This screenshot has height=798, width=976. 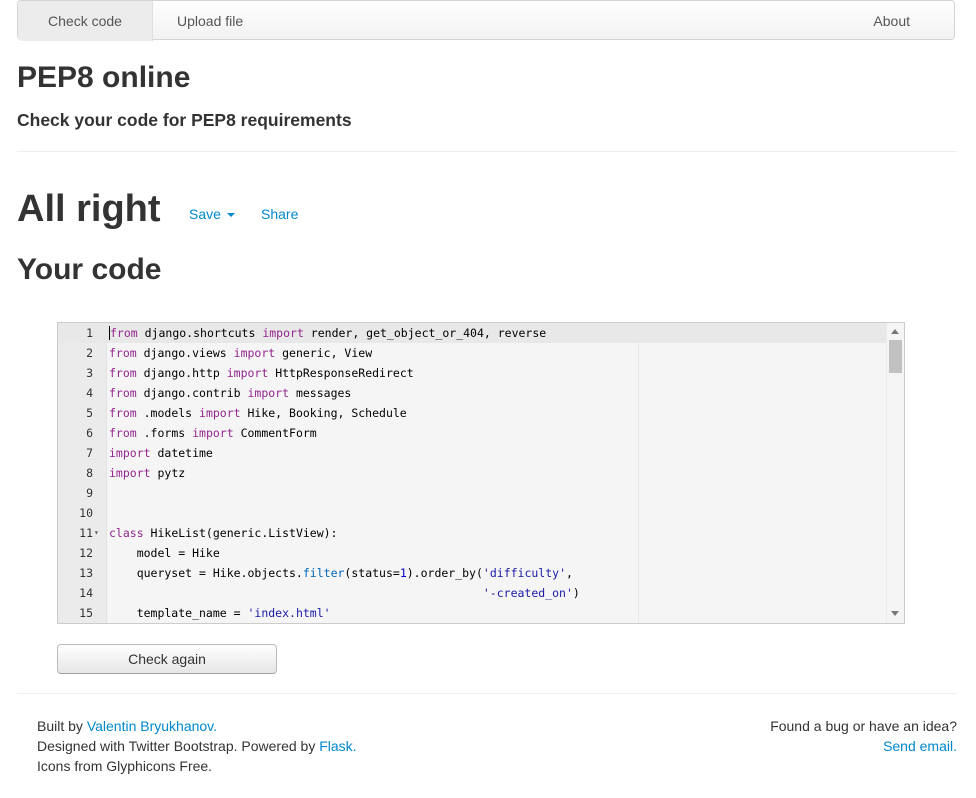 I want to click on line-number: 8, so click(x=89, y=473).